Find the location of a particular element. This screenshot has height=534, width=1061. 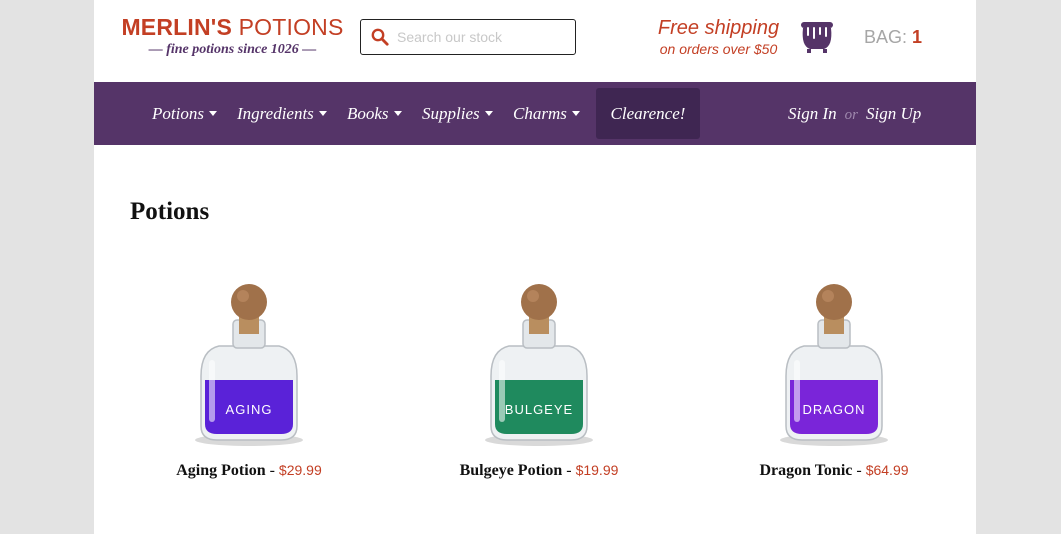

sign-in-link: Sign In is located at coordinates (812, 113).